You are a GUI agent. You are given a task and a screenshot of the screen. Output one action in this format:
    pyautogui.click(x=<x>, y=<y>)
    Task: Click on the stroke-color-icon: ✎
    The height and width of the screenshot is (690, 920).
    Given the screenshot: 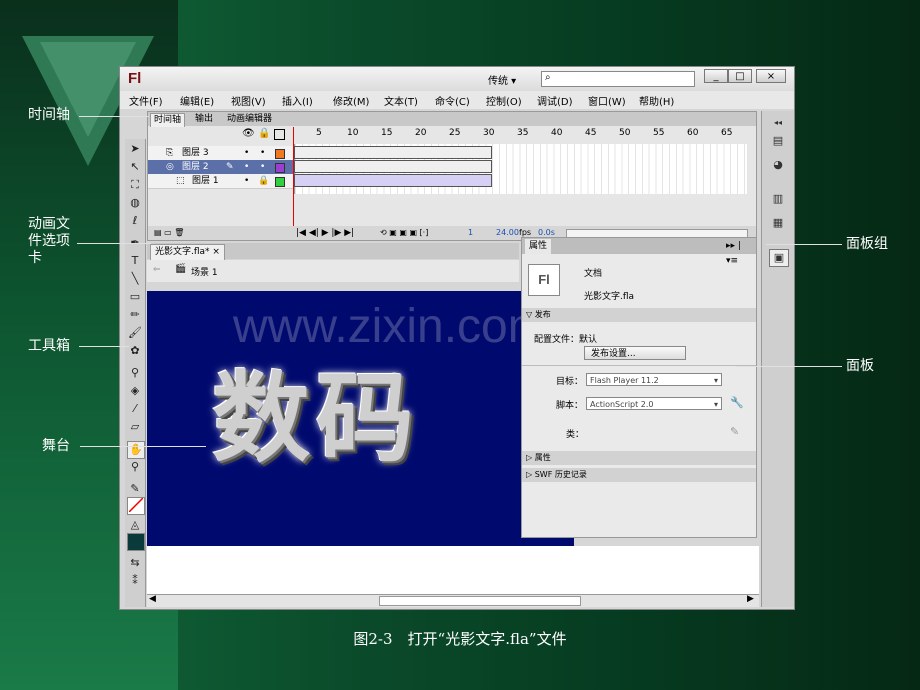 What is the action you would take?
    pyautogui.click(x=135, y=489)
    